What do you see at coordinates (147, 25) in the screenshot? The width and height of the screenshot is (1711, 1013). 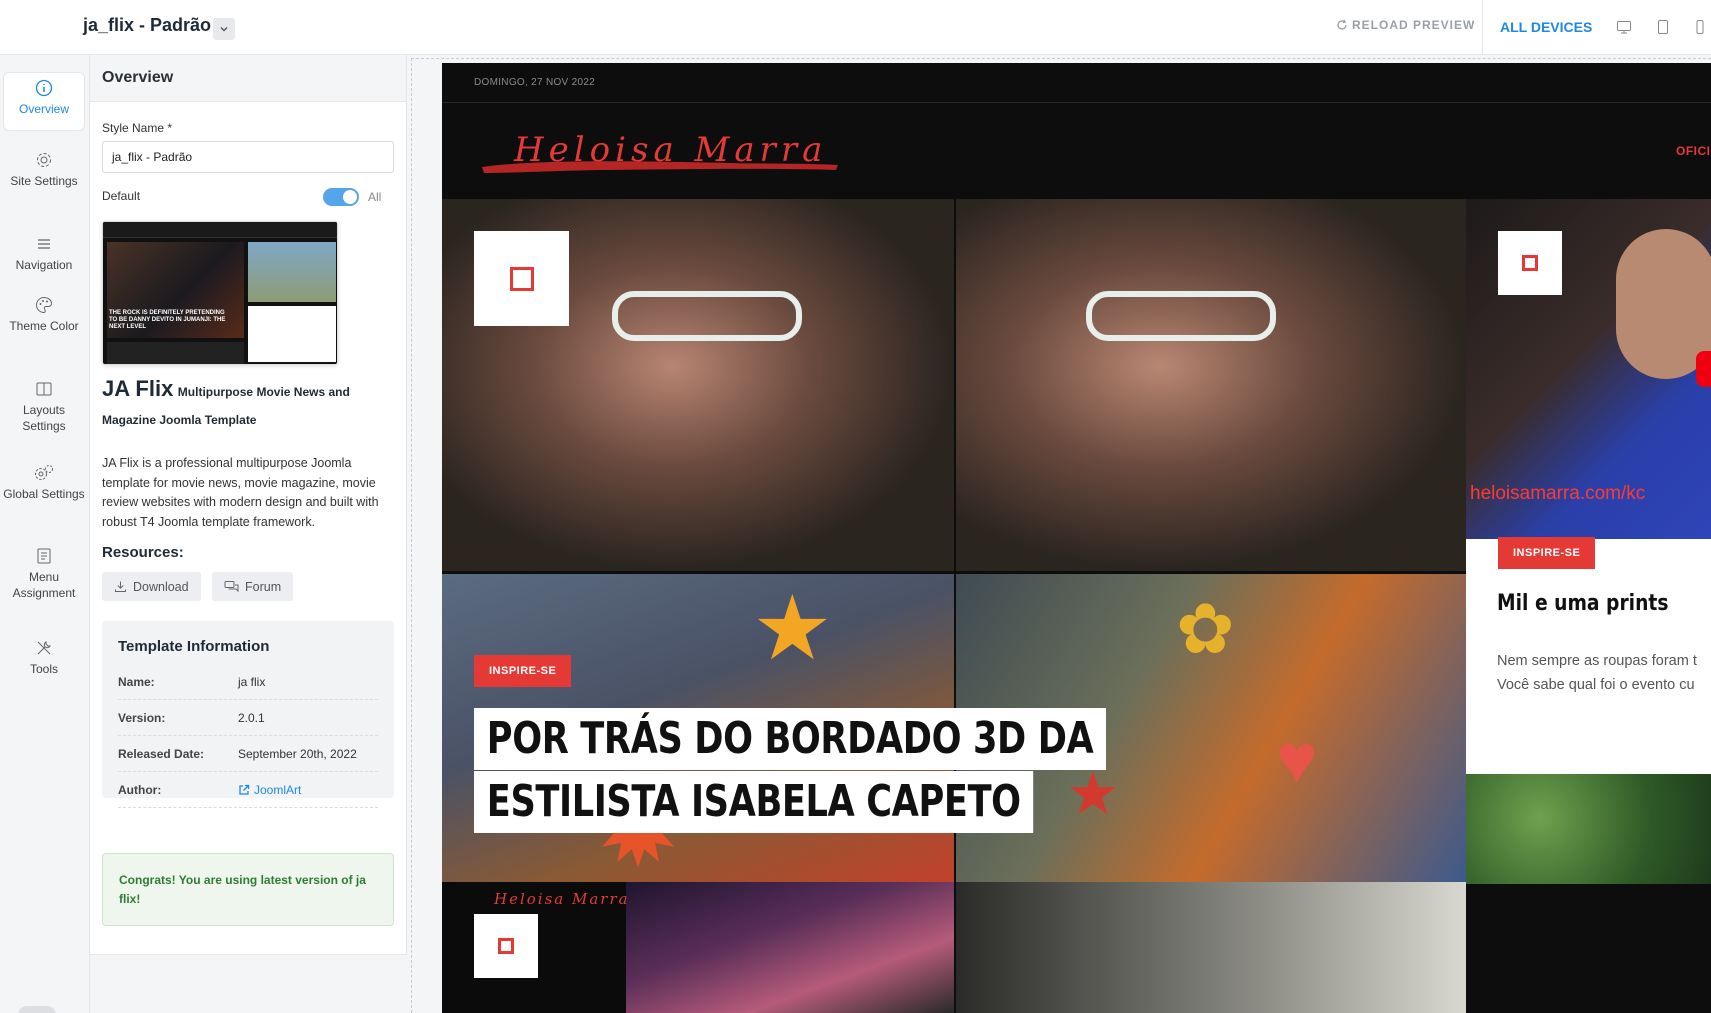 I see `style-title: ja_flix - Padrão` at bounding box center [147, 25].